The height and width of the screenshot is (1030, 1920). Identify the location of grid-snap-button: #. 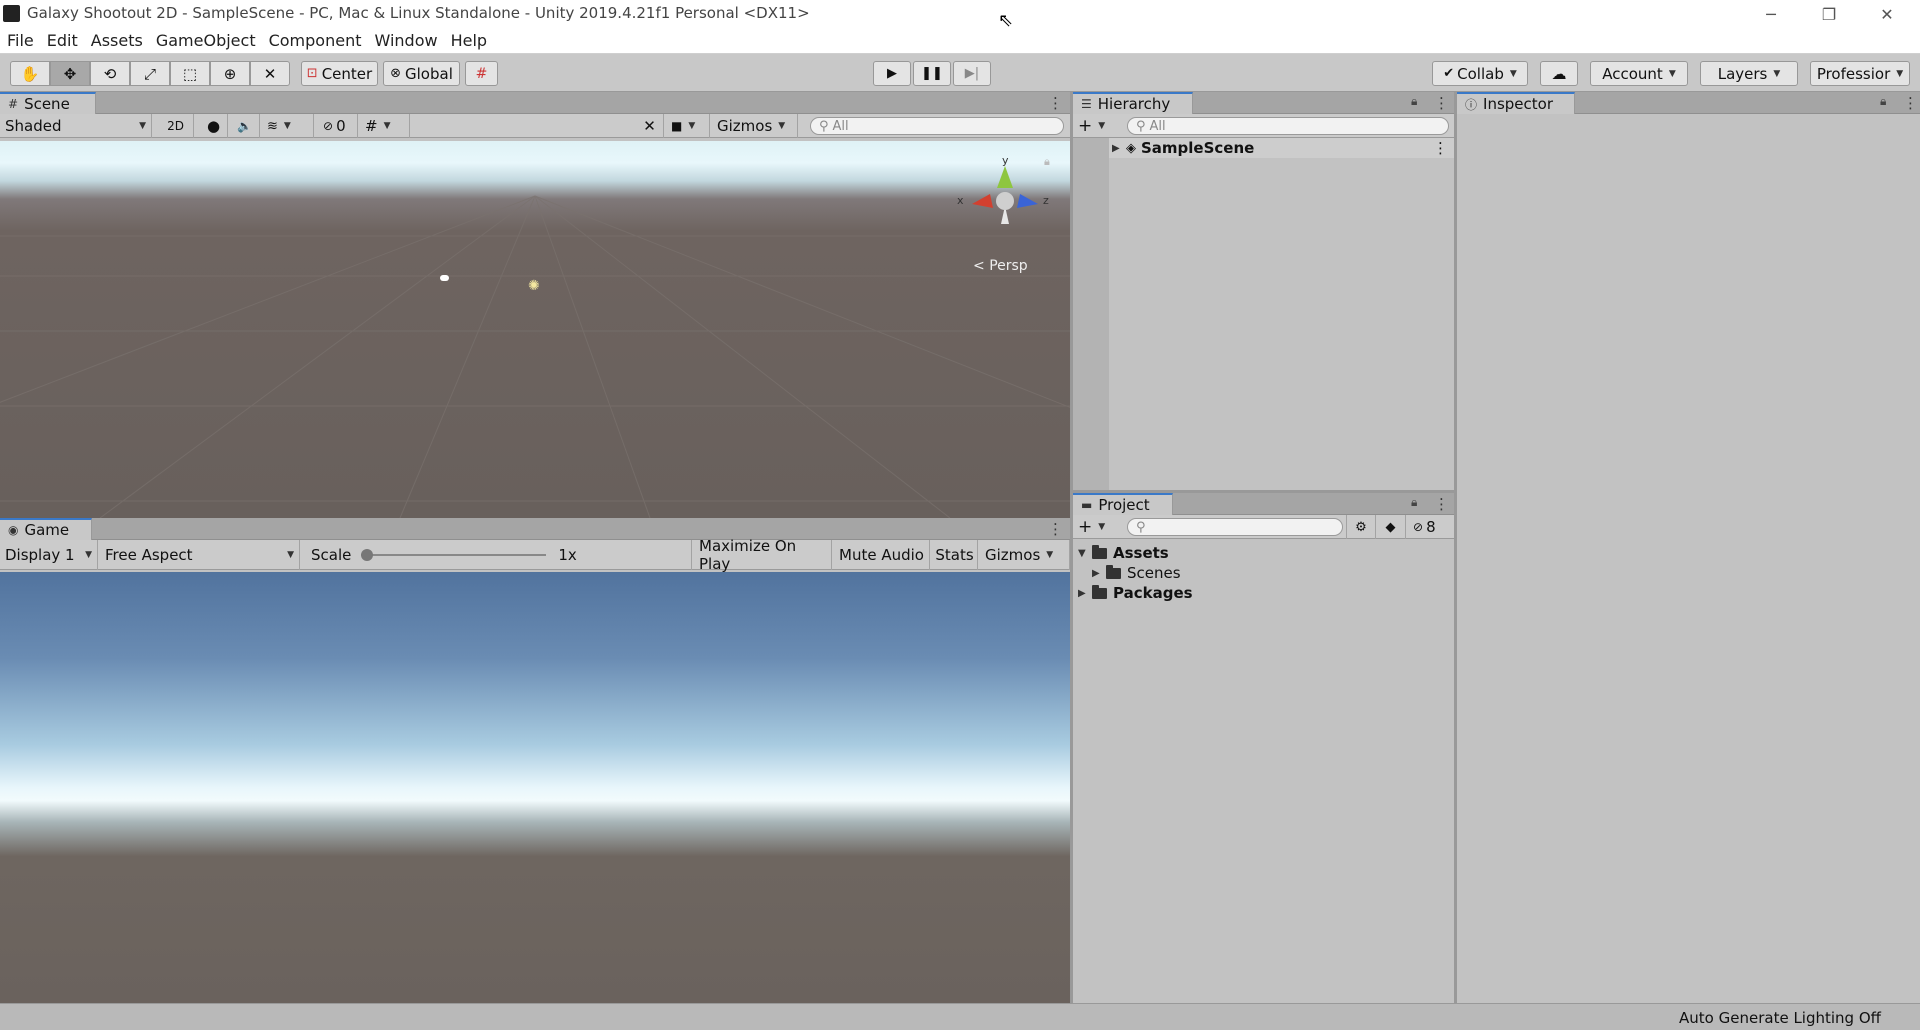
(481, 73).